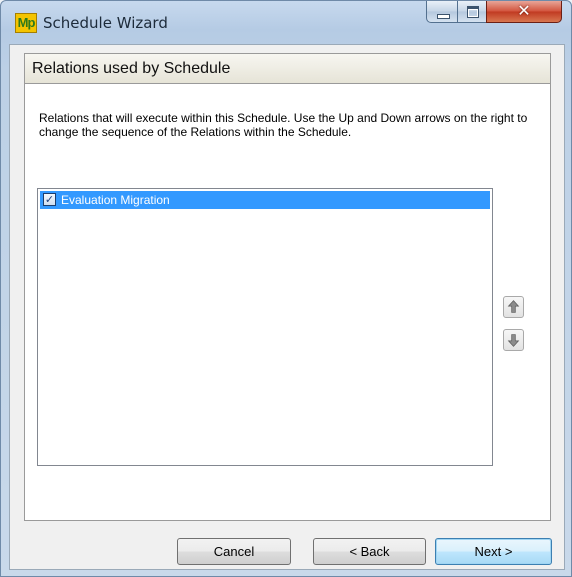 This screenshot has height=577, width=572. Describe the element at coordinates (26, 23) in the screenshot. I see `app-logo-icon: Mp` at that location.